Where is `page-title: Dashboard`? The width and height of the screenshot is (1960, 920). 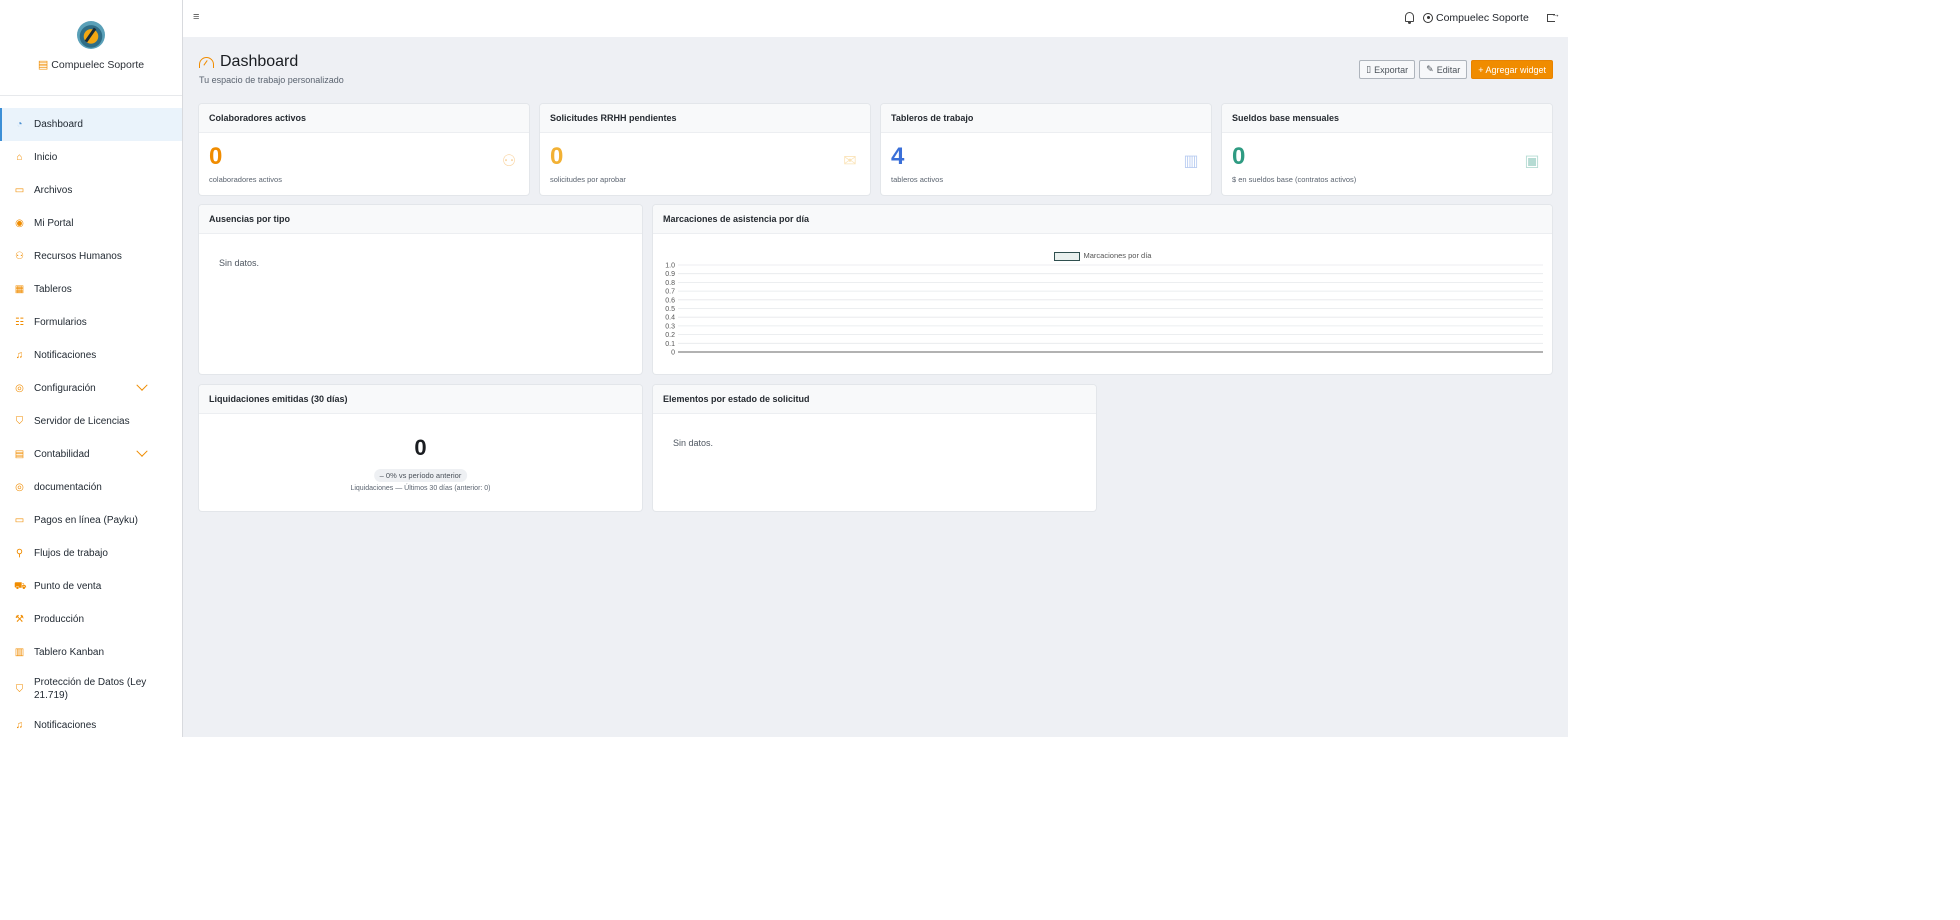 page-title: Dashboard is located at coordinates (271, 62).